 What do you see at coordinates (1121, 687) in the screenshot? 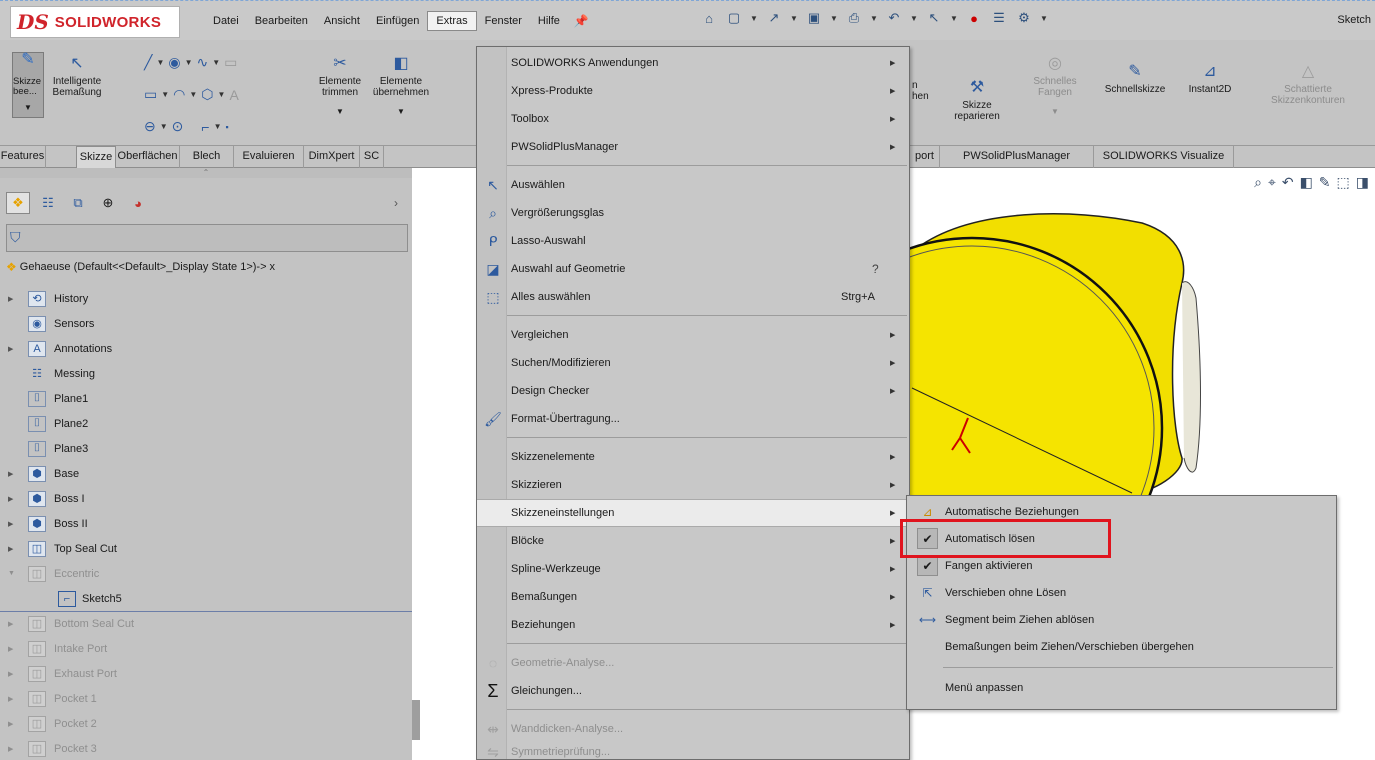
I see `submenu-item-menue-anpassen: Menü anpassen` at bounding box center [1121, 687].